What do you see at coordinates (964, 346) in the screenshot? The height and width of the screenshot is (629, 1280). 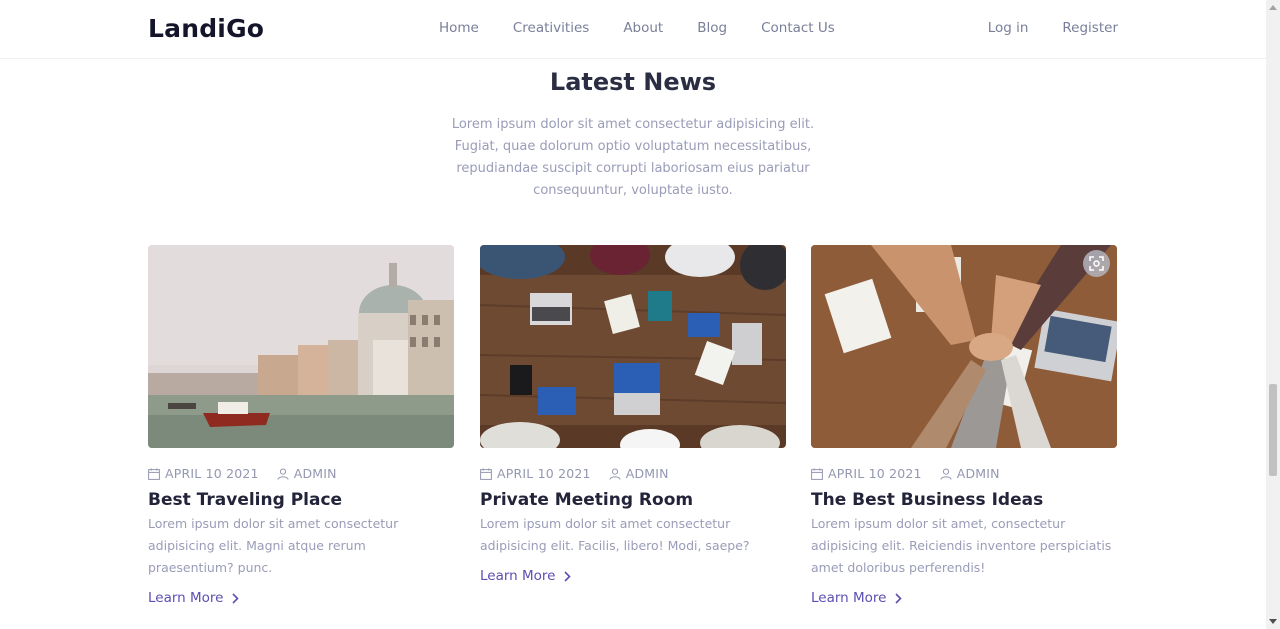 I see `team-hands-image` at bounding box center [964, 346].